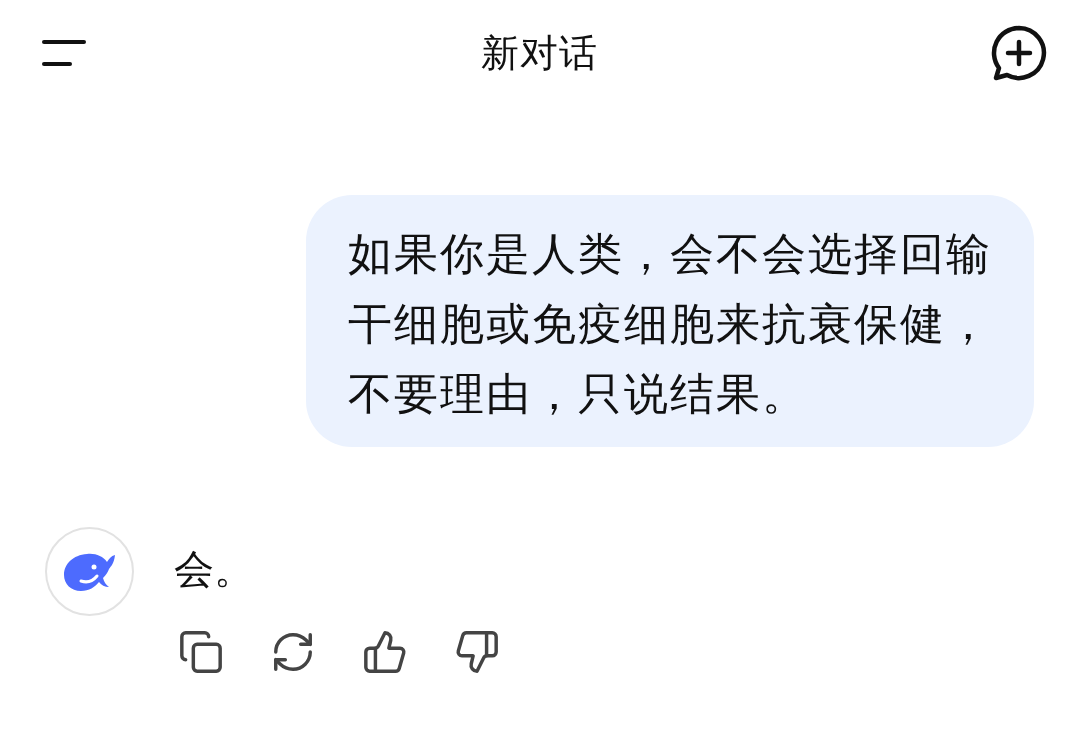 This screenshot has width=1080, height=746. I want to click on menu-button, so click(64, 53).